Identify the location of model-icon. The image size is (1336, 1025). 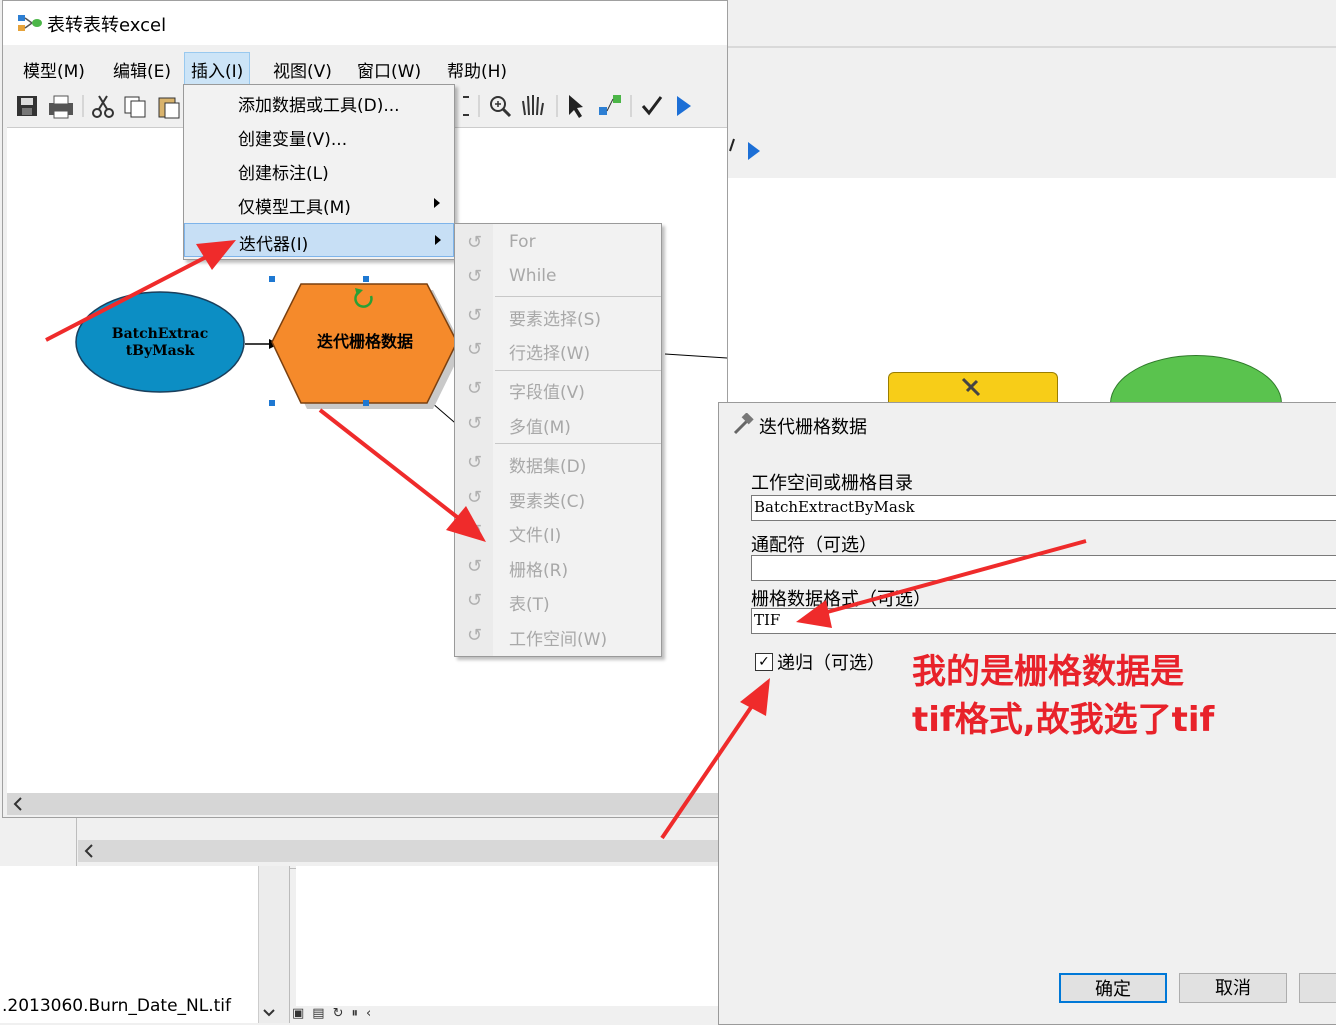
(30, 23).